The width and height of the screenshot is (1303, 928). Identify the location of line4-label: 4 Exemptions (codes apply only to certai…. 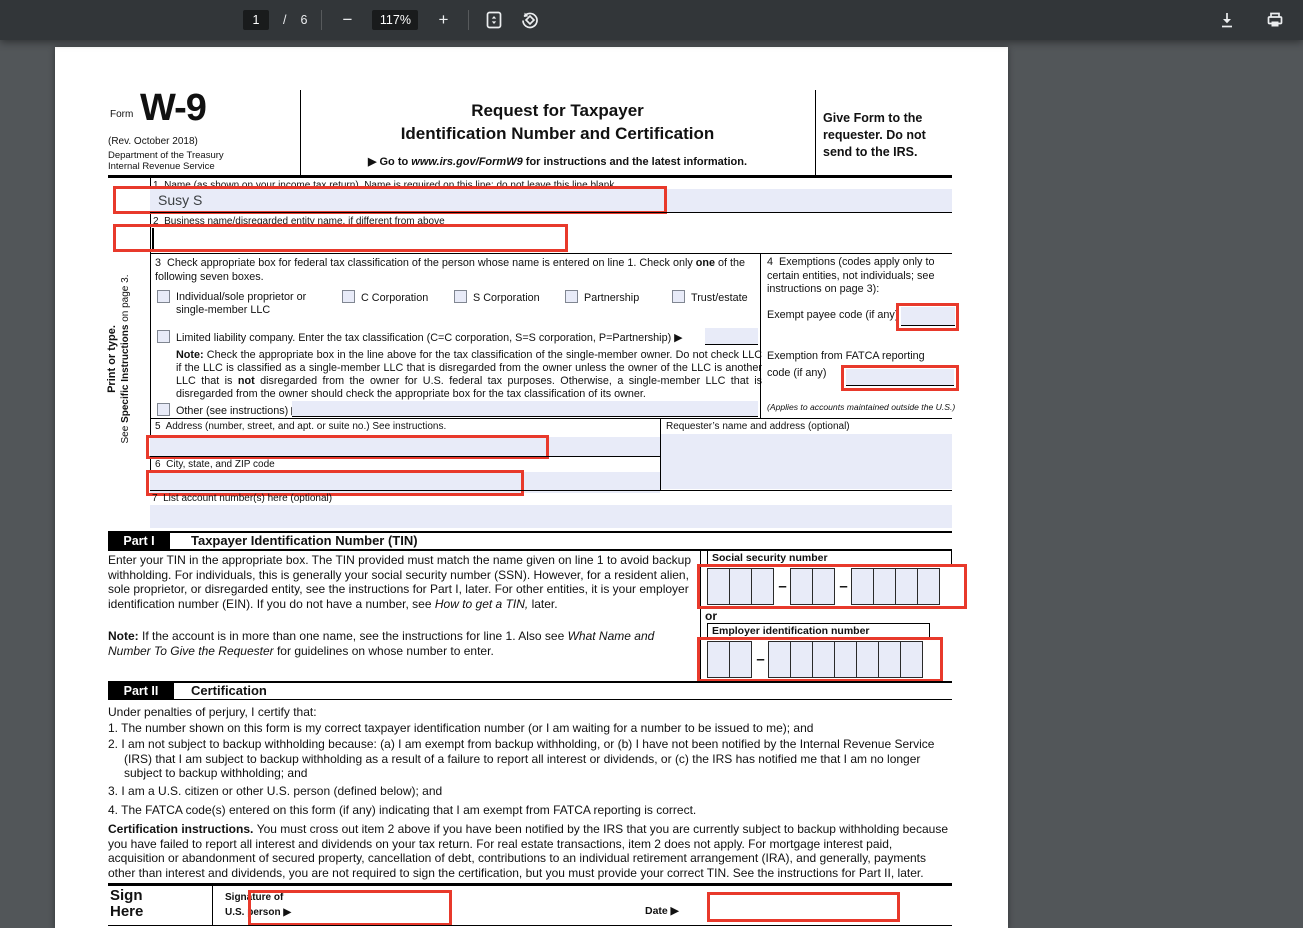
(858, 276).